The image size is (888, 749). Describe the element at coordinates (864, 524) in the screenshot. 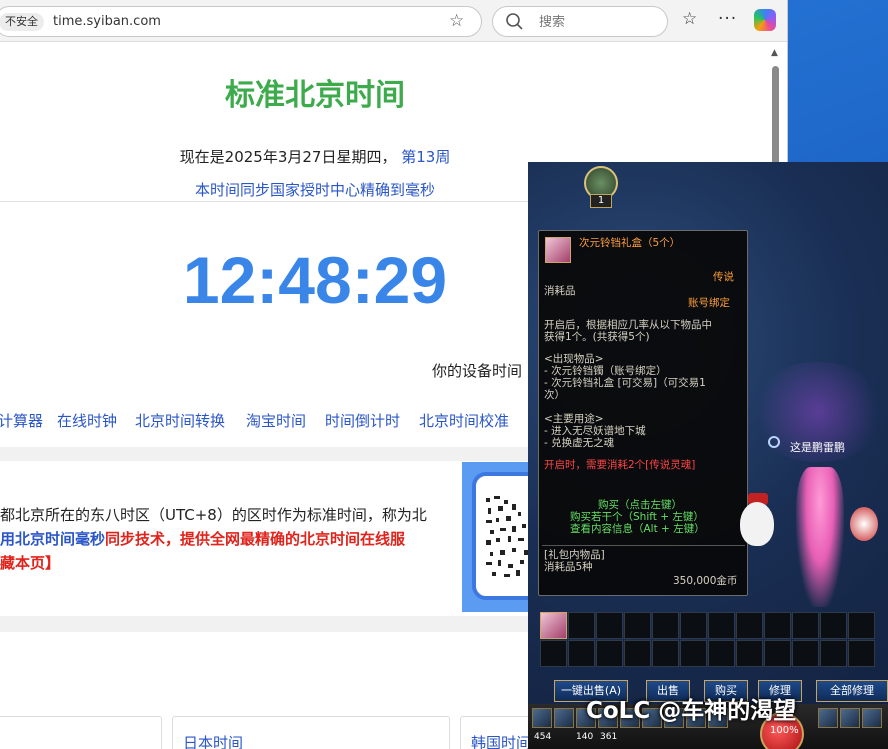

I see `decoration-ball` at that location.